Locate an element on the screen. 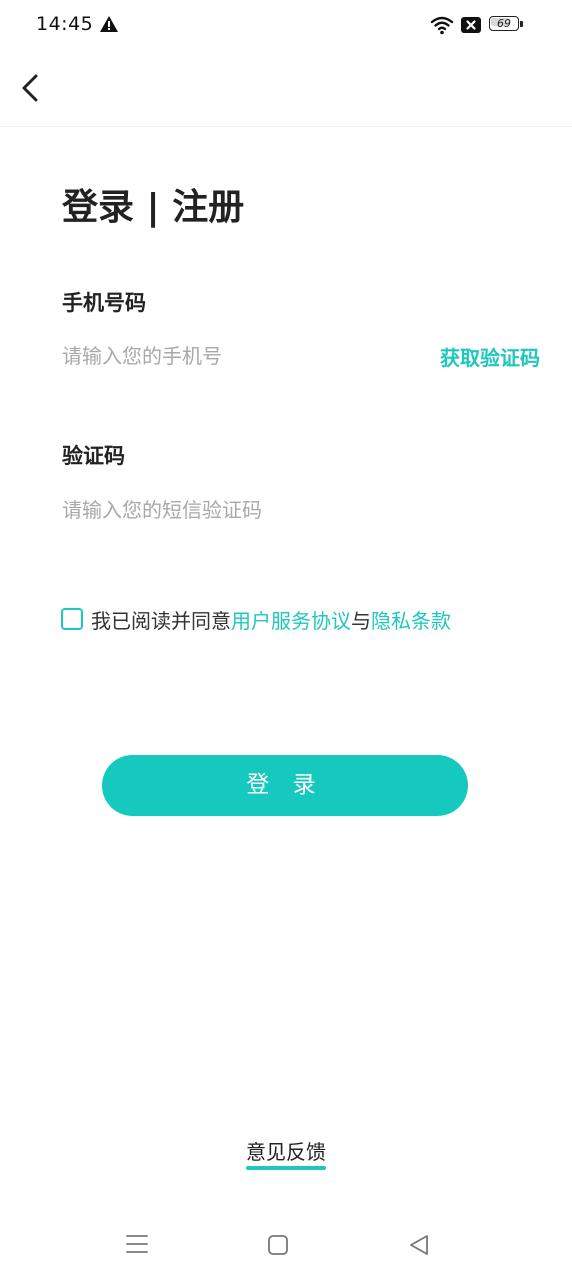  page-title: 登录 | 注册 is located at coordinates (153, 207).